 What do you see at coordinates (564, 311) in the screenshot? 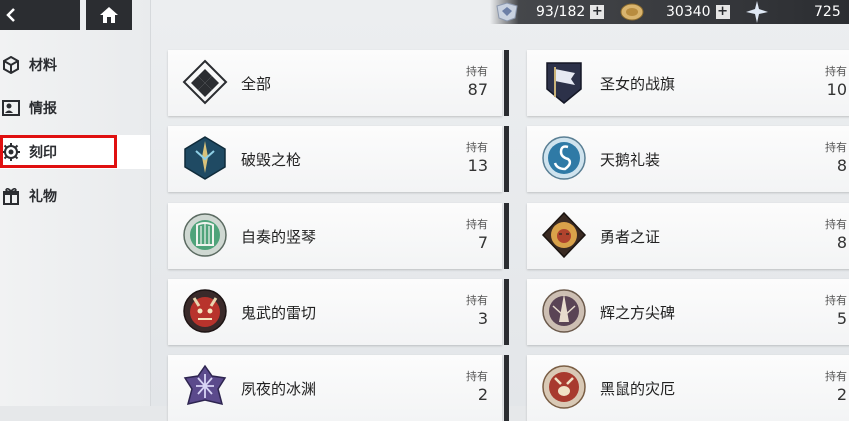
I see `obelisk-emblem-icon` at bounding box center [564, 311].